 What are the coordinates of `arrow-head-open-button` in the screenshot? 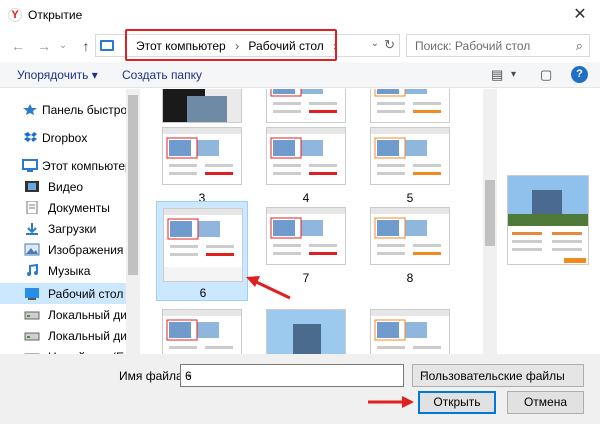 It's located at (408, 402).